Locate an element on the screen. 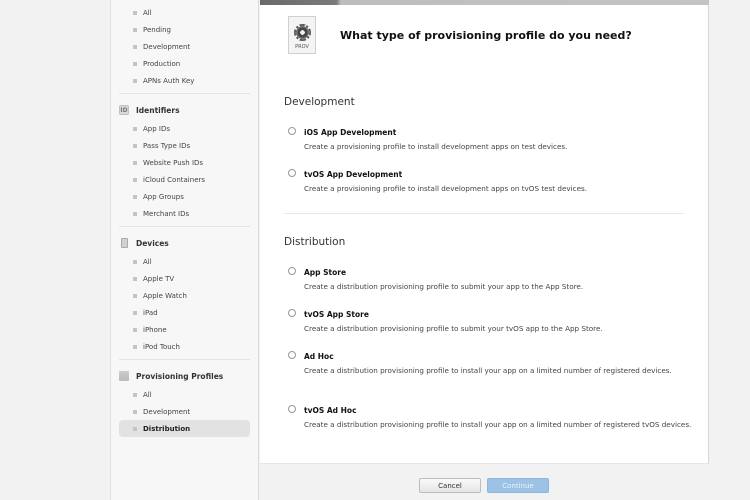 This screenshot has width=750, height=500. sidebar-item-certificates-development: Development is located at coordinates (184, 46).